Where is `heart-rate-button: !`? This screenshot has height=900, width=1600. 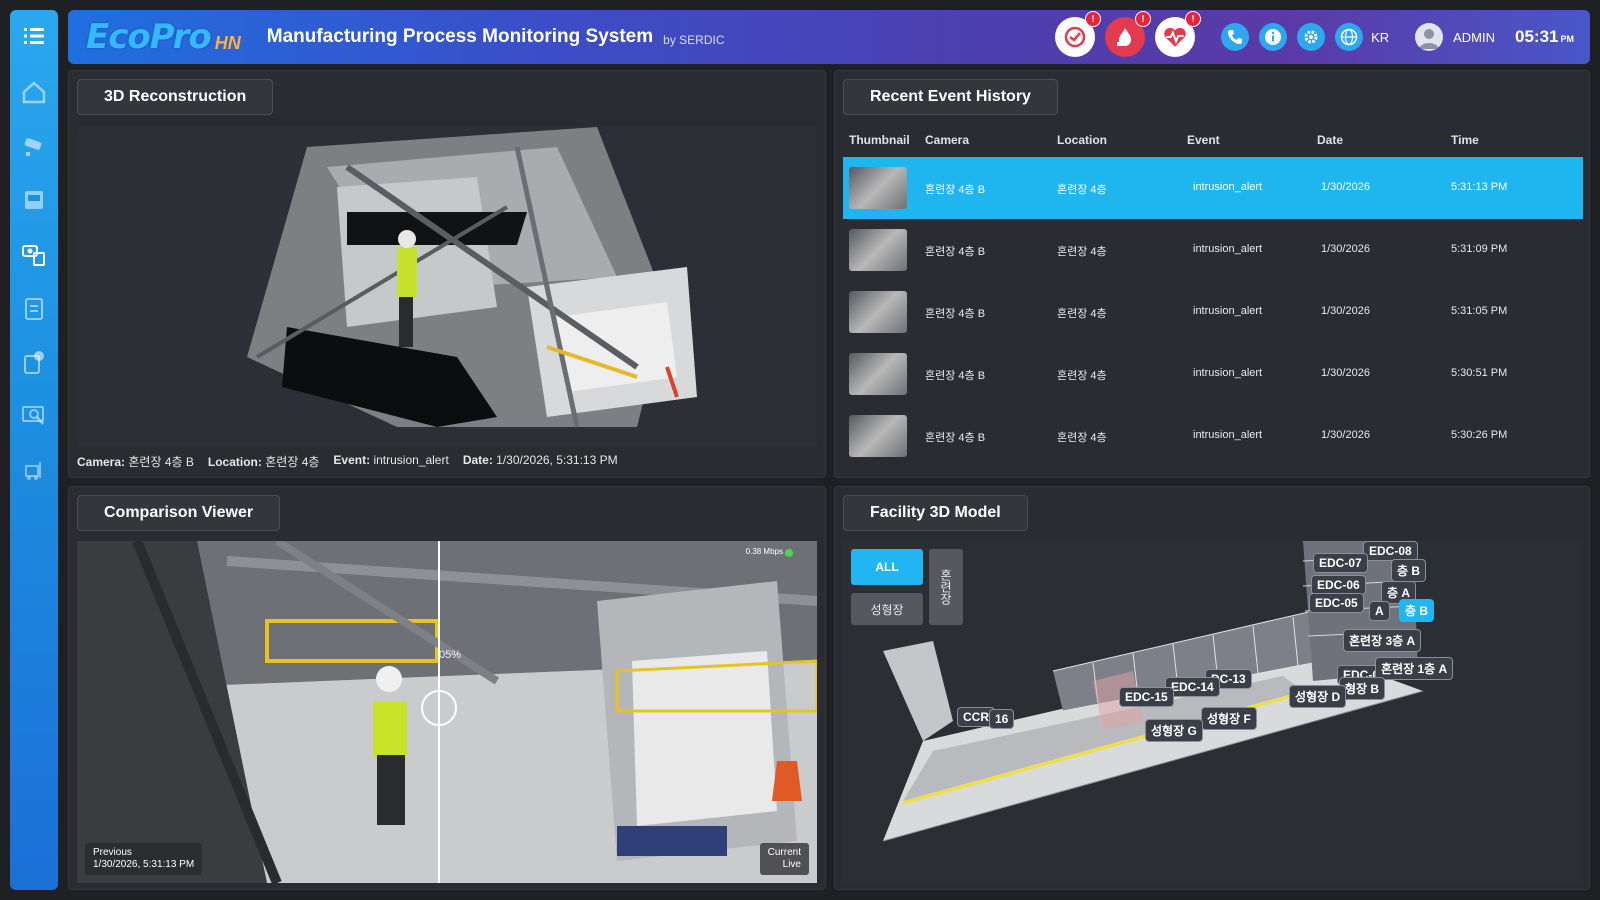
heart-rate-button: ! is located at coordinates (1178, 34).